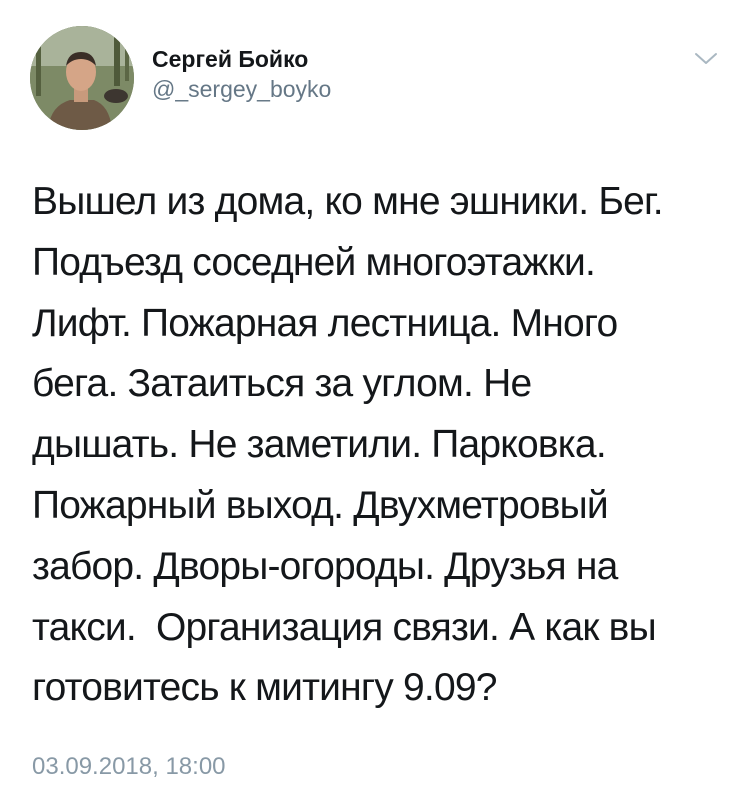 Image resolution: width=750 pixels, height=807 pixels. I want to click on tweet-timestamp: 03.09.2018, 18:00, so click(129, 767).